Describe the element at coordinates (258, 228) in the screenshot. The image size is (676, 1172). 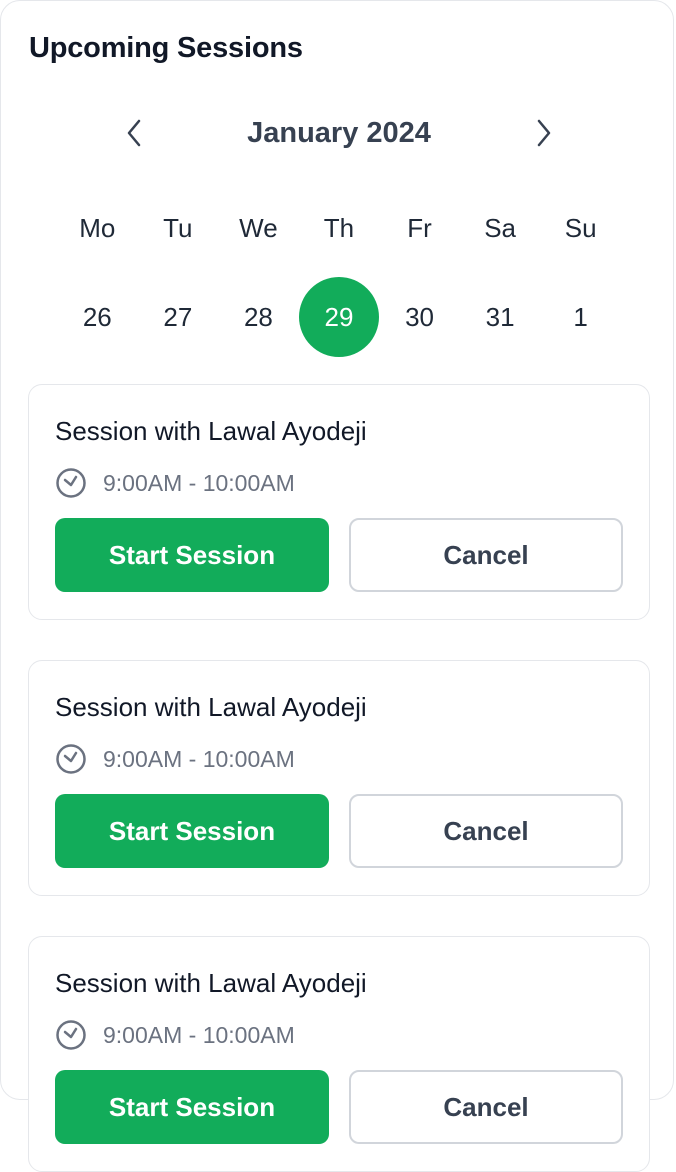
I see `weekday-label: We` at that location.